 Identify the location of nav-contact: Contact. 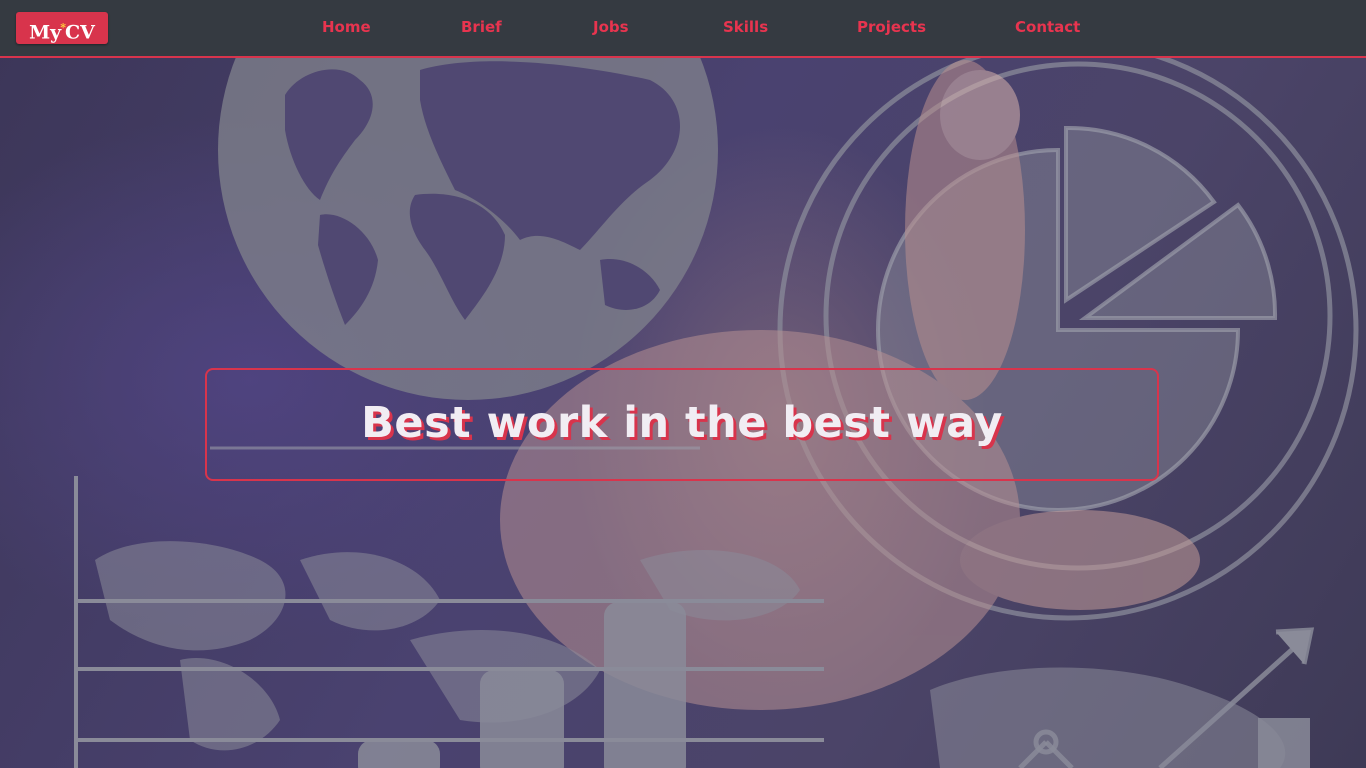
(1047, 27).